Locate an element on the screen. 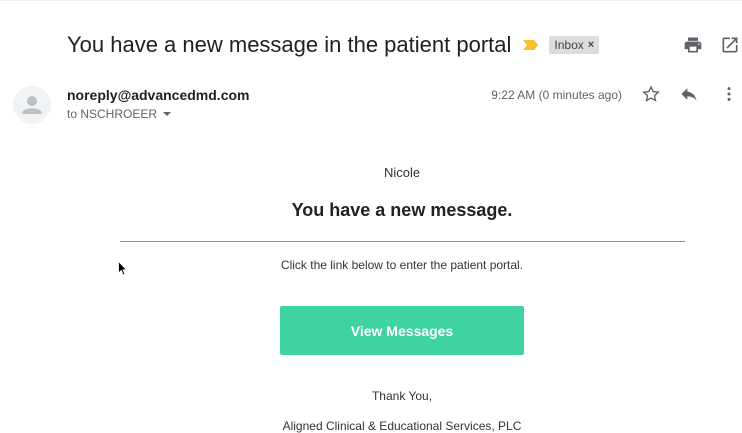 The image size is (742, 433). inbox-label-text: Inbox is located at coordinates (569, 45).